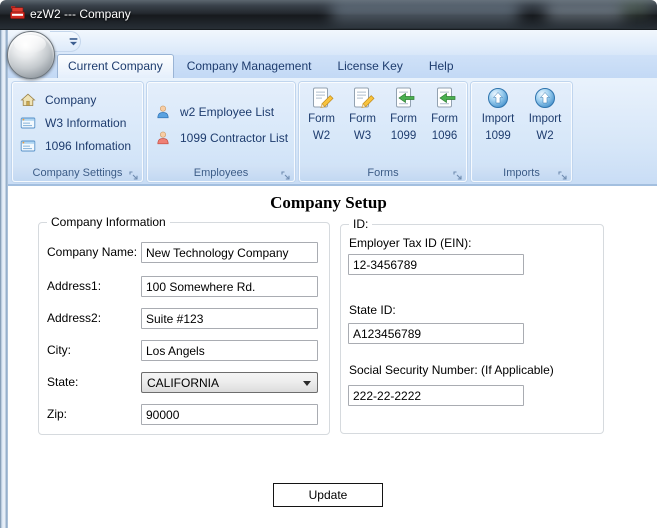 The image size is (657, 528). I want to click on ribbon-item-1096-infomation: 1096 Infomation, so click(80, 146).